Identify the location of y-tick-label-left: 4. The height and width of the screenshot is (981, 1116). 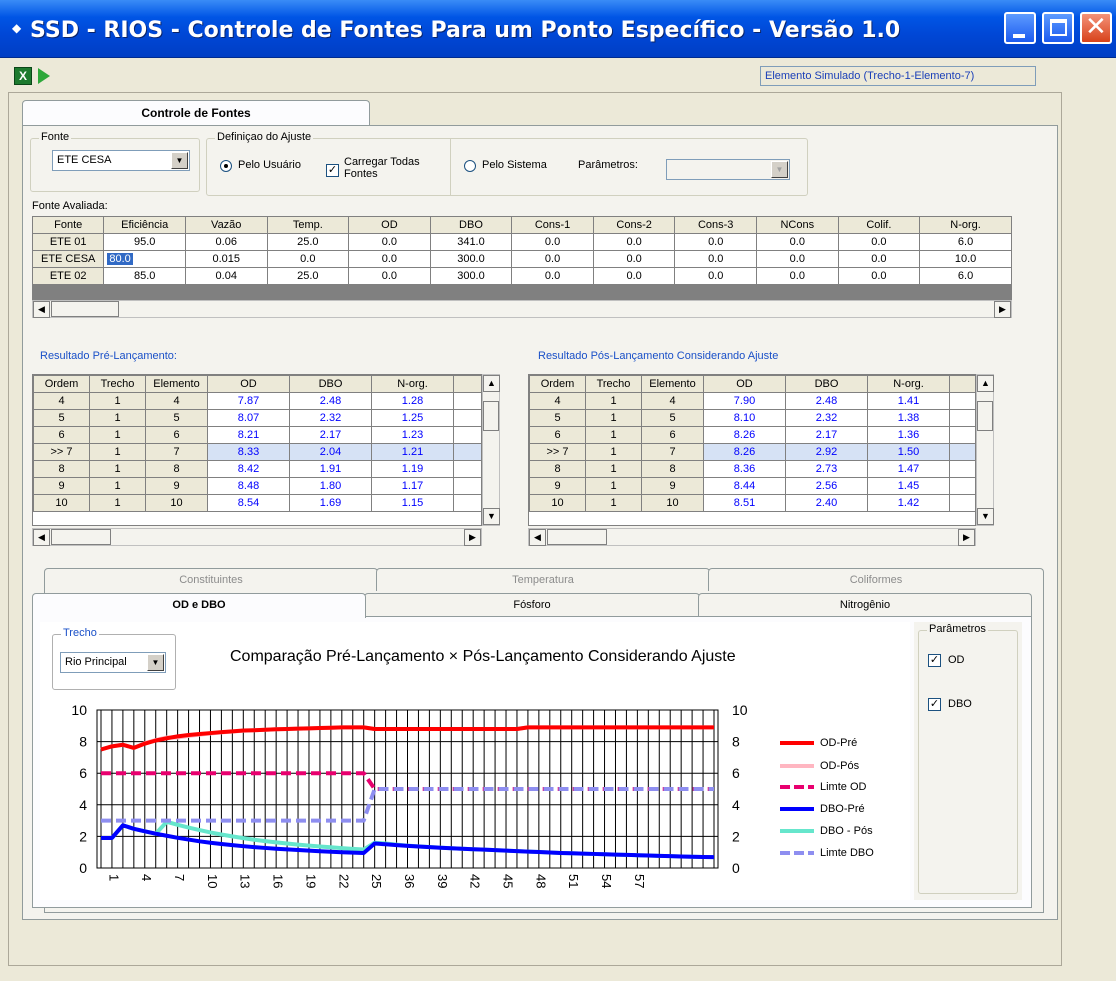
(83, 805).